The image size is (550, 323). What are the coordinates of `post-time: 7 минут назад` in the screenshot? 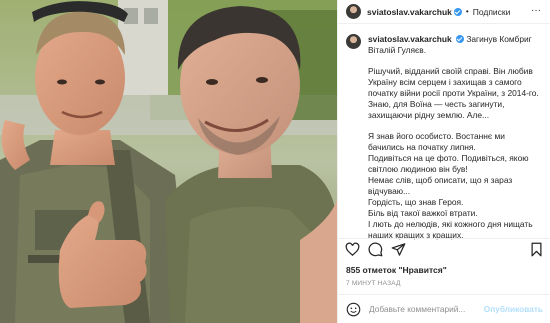 It's located at (373, 283).